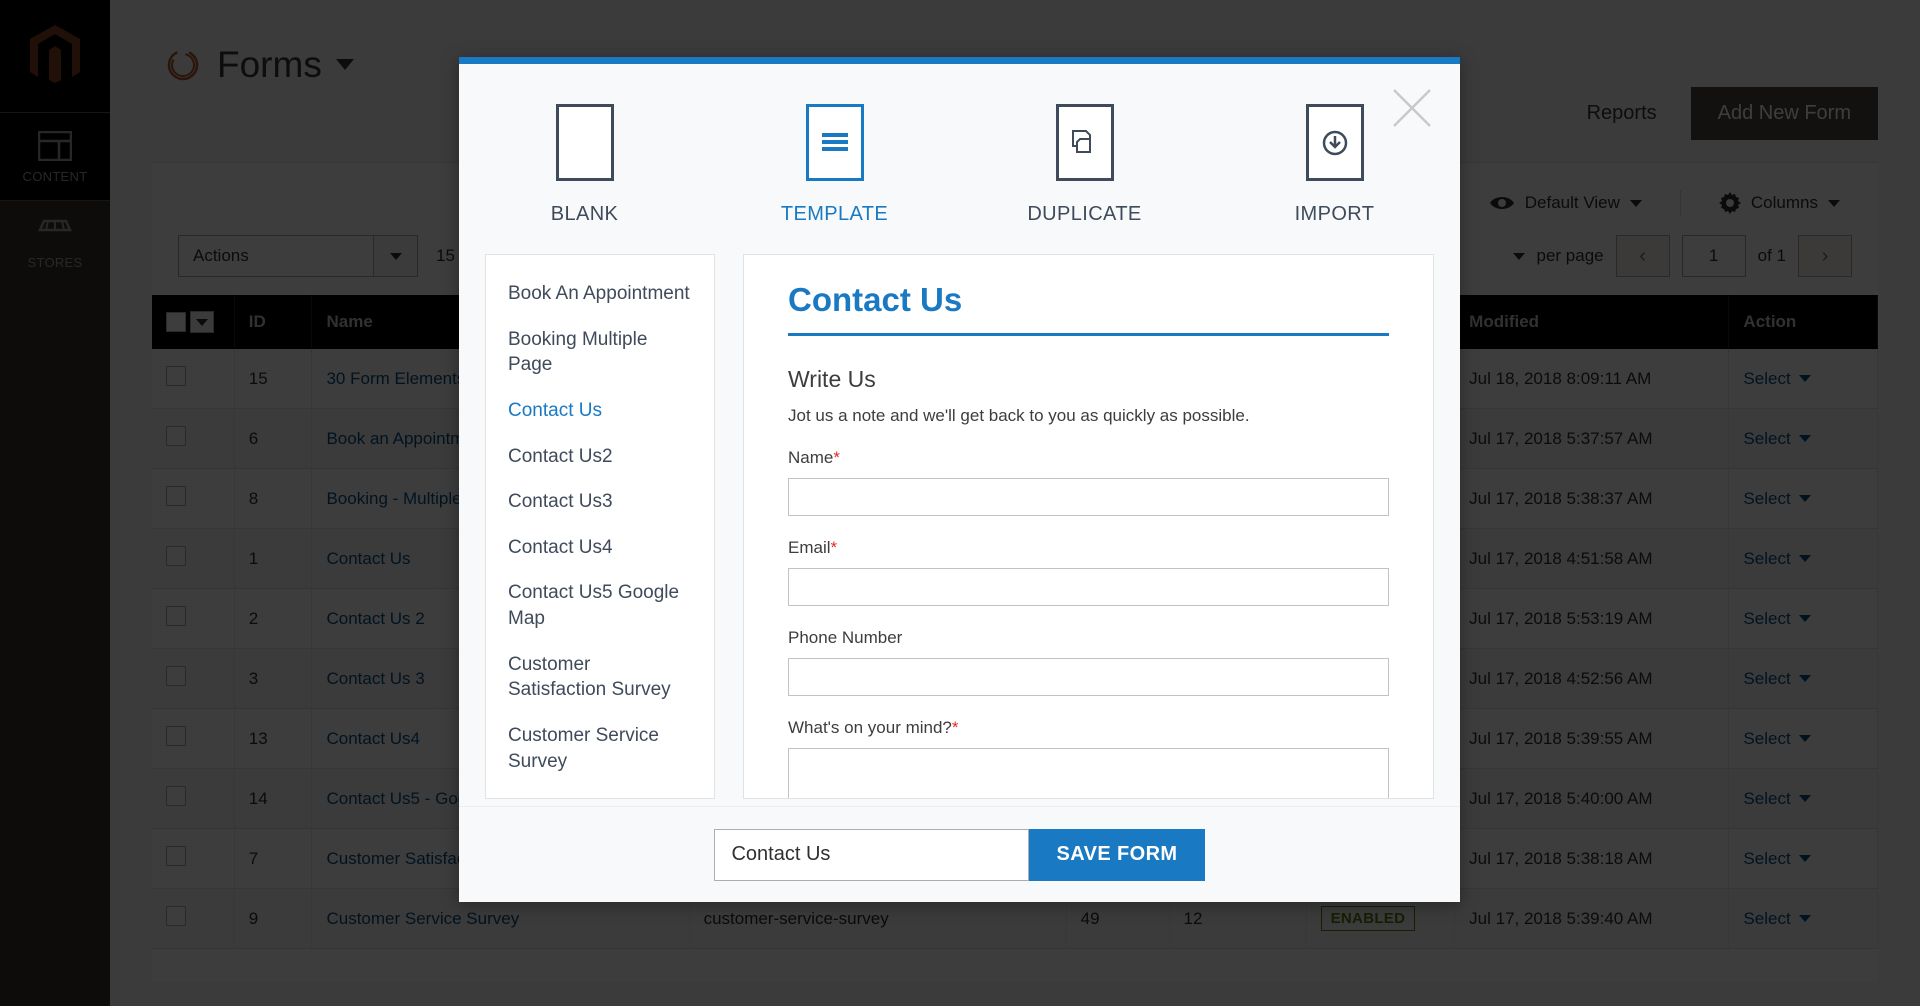  Describe the element at coordinates (1334, 142) in the screenshot. I see `import-download-icon` at that location.